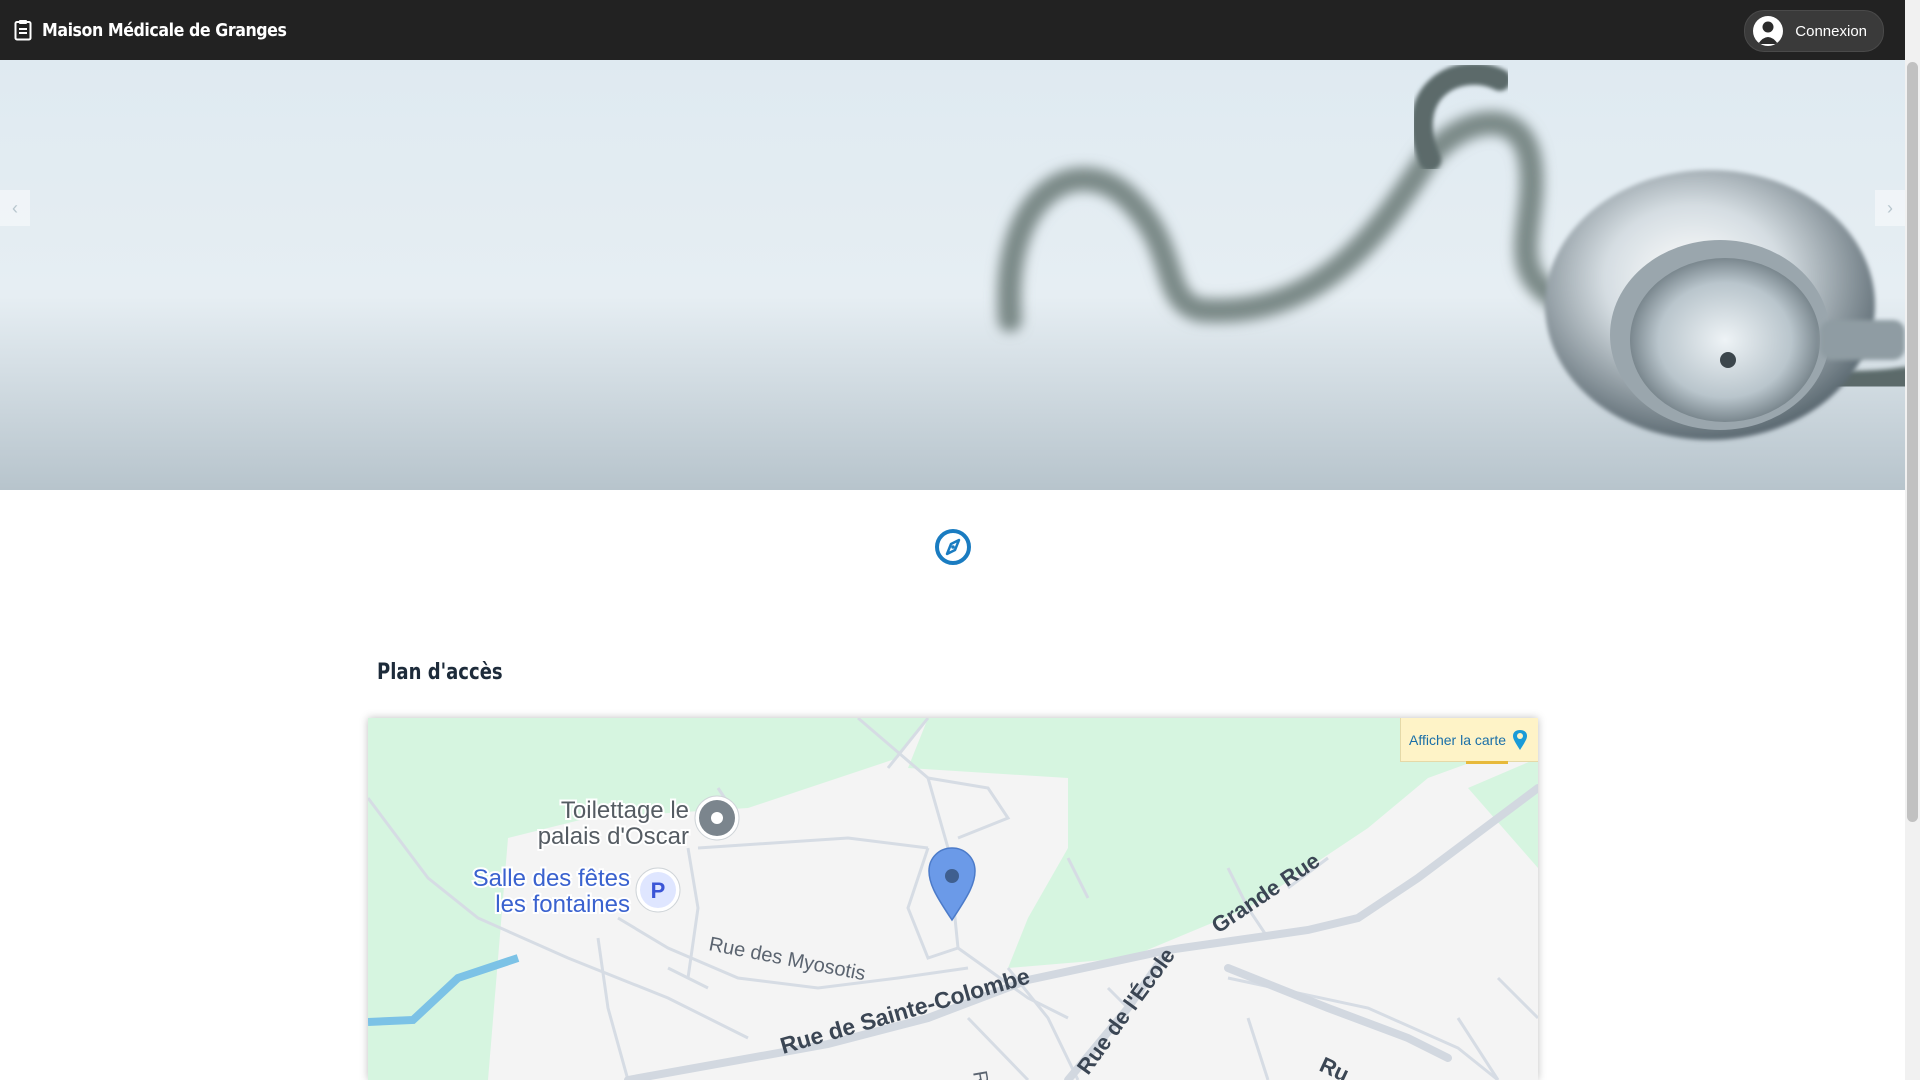 The image size is (1920, 1080). I want to click on navbar: Maison Médicale de Granges Connexion, so click(960, 30).